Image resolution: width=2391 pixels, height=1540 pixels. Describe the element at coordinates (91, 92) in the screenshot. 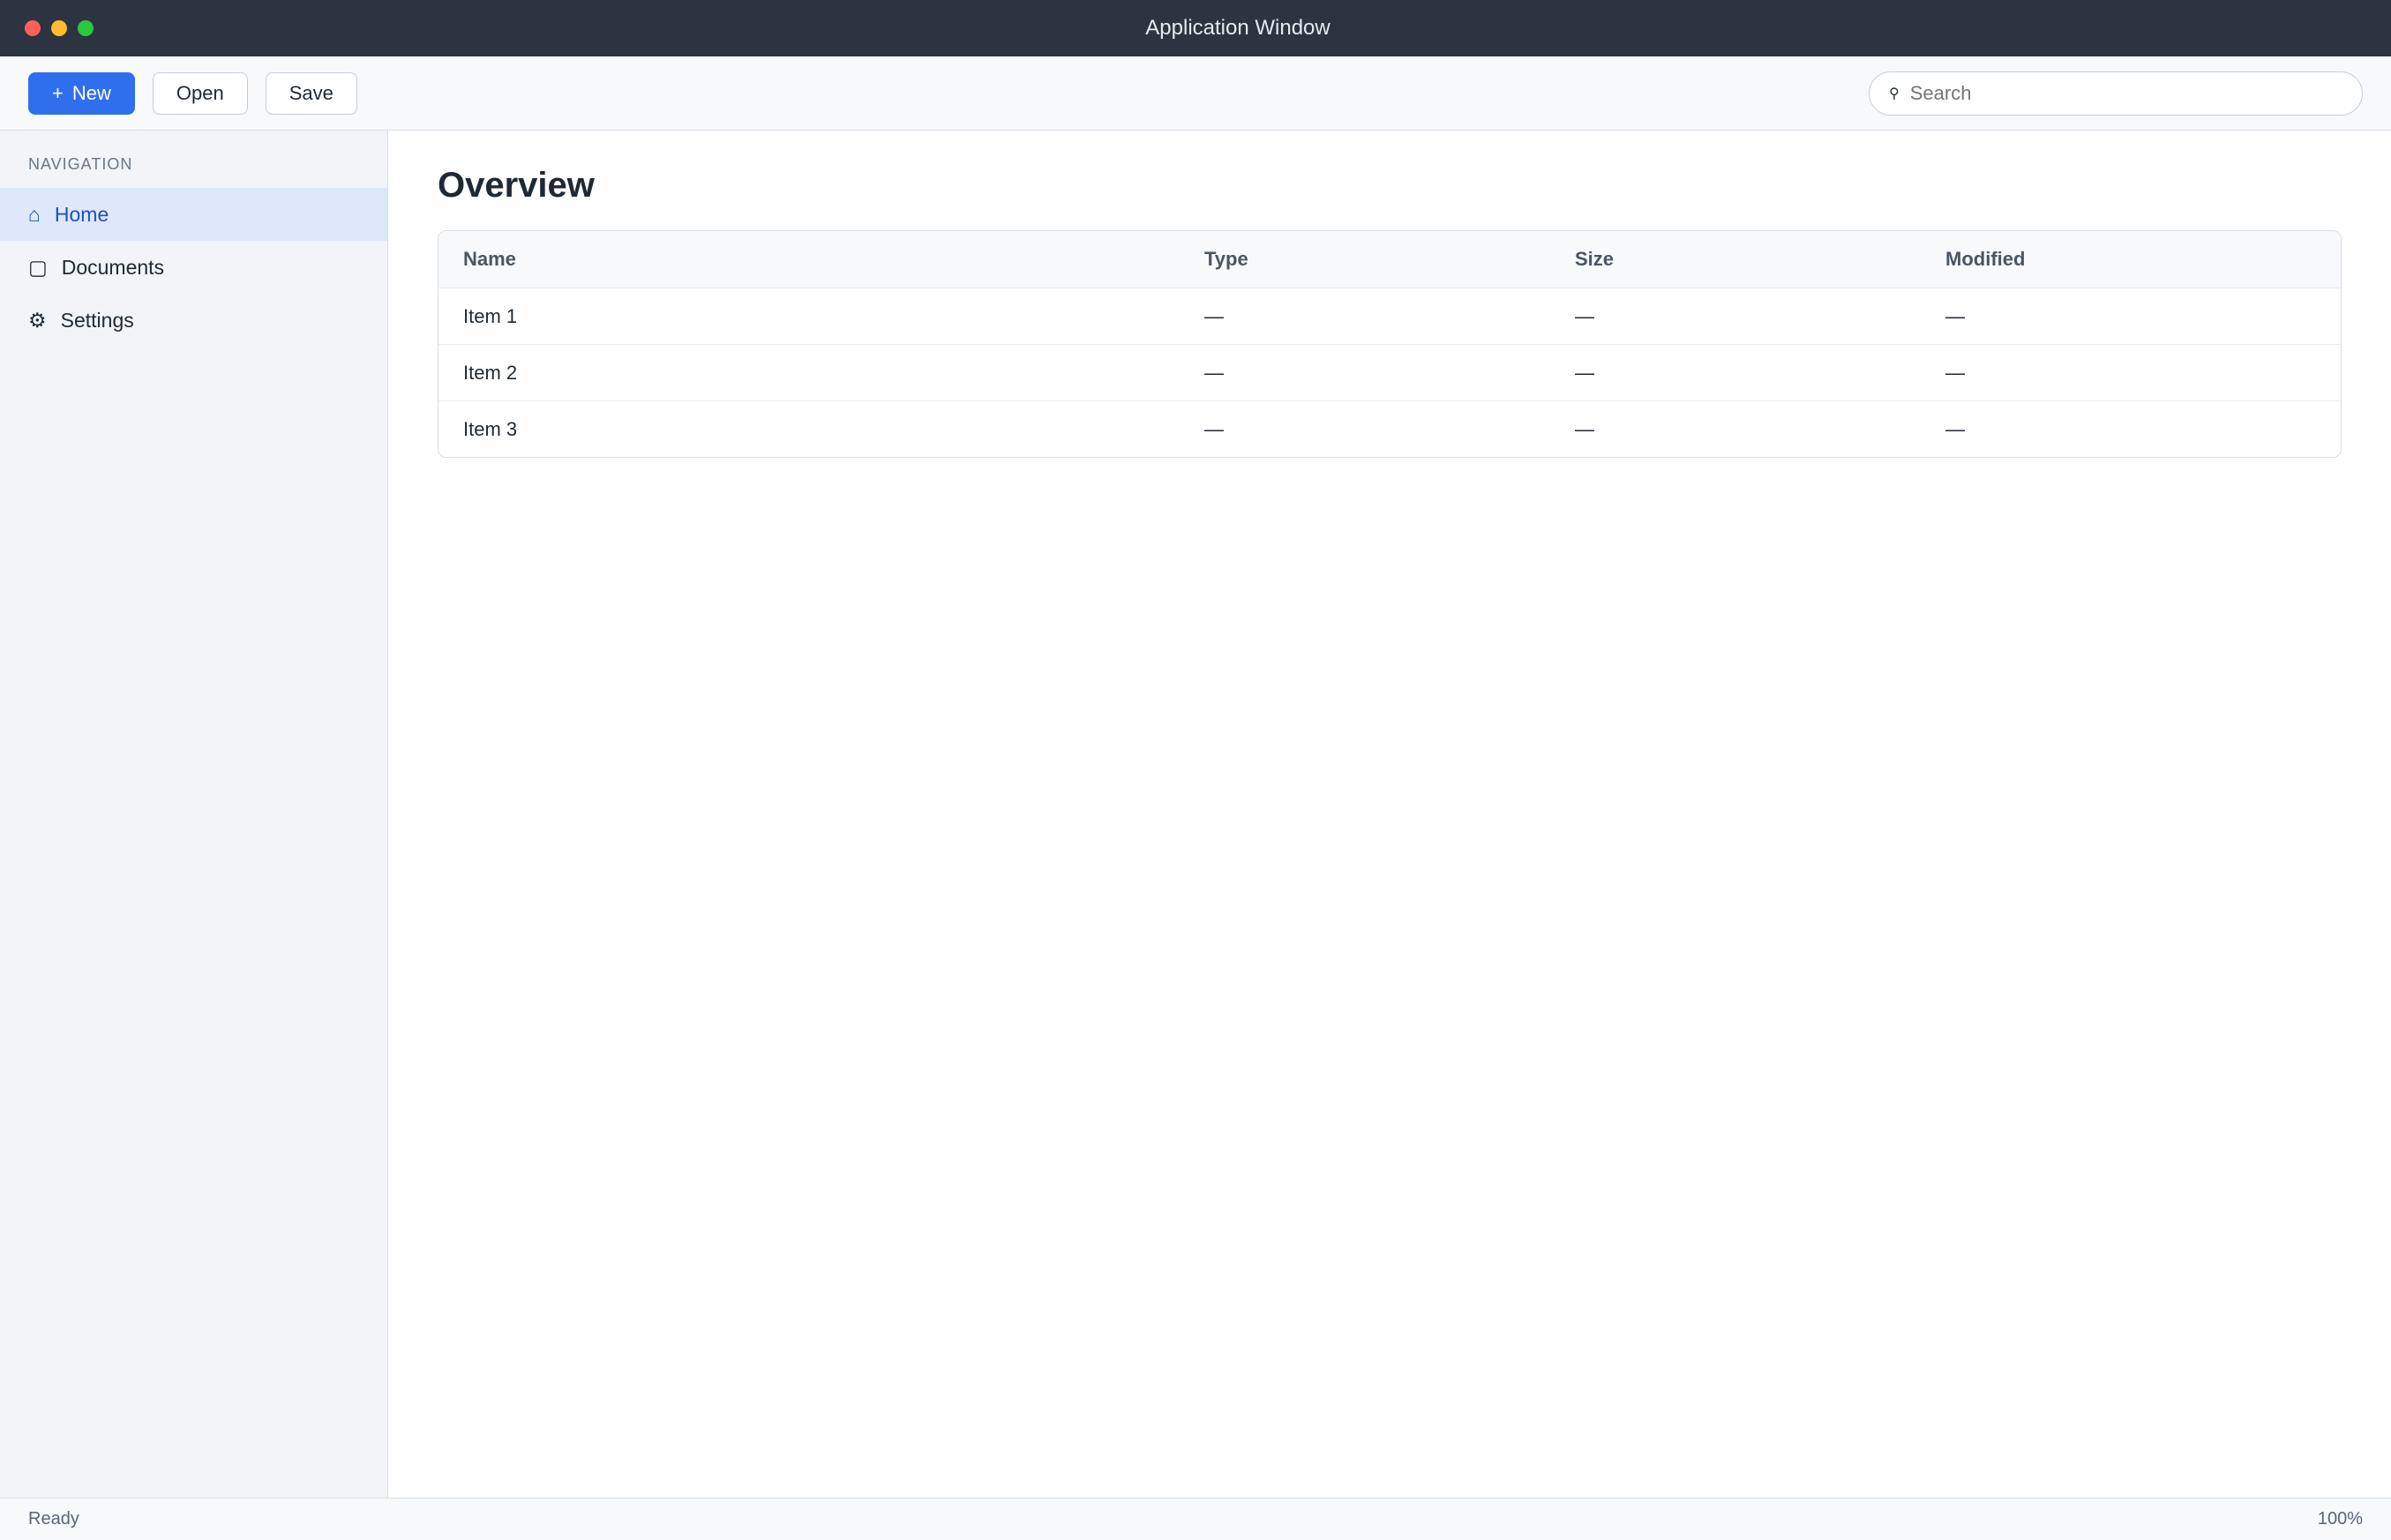

I see `new-button-label: New` at that location.